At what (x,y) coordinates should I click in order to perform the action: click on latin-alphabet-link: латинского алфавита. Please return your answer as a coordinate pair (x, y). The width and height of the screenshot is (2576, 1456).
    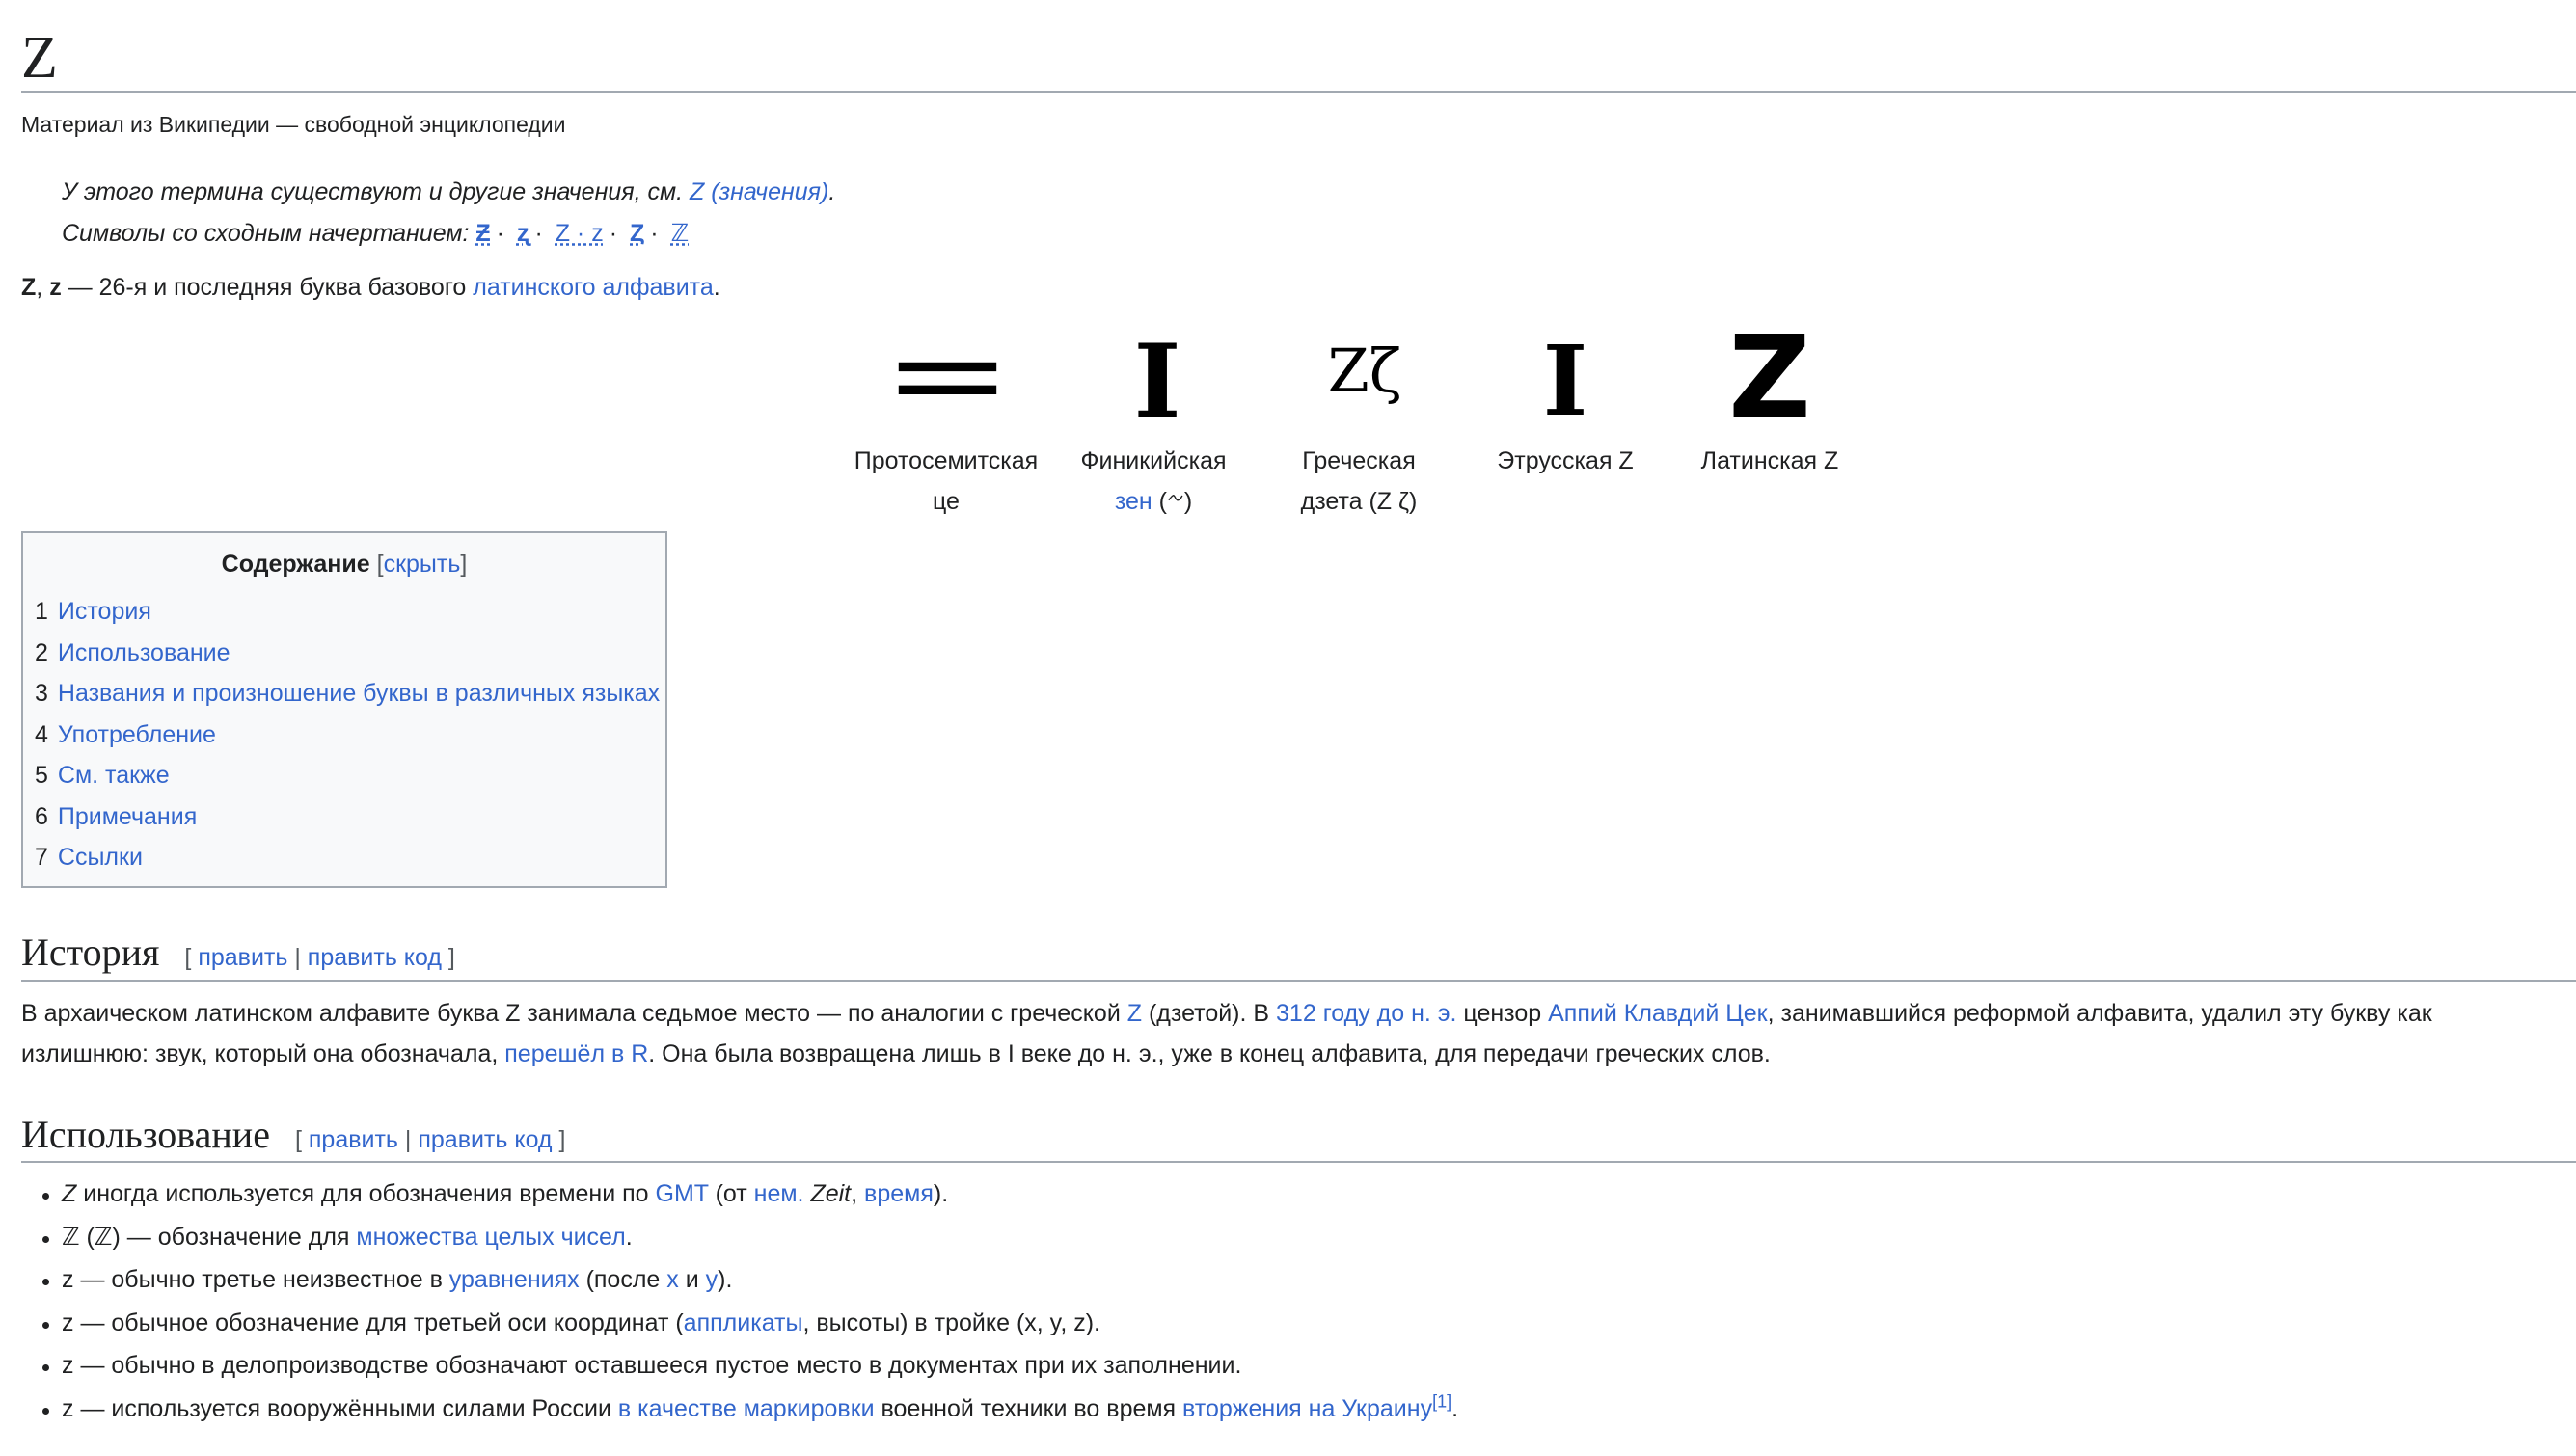
    Looking at the image, I should click on (593, 287).